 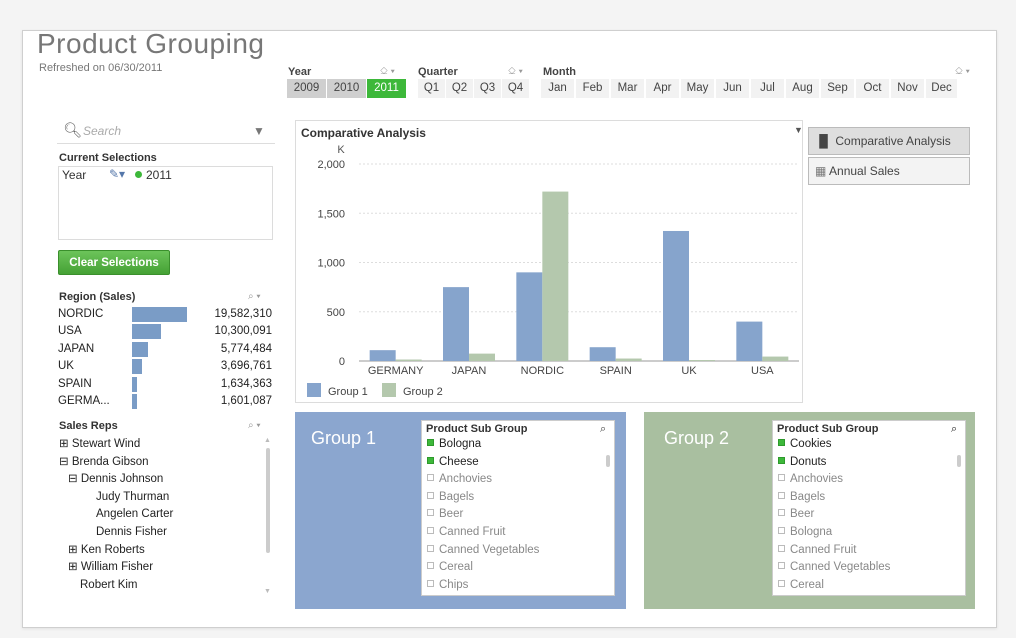 What do you see at coordinates (134, 514) in the screenshot?
I see `sales-rep-item: Angelen Carter` at bounding box center [134, 514].